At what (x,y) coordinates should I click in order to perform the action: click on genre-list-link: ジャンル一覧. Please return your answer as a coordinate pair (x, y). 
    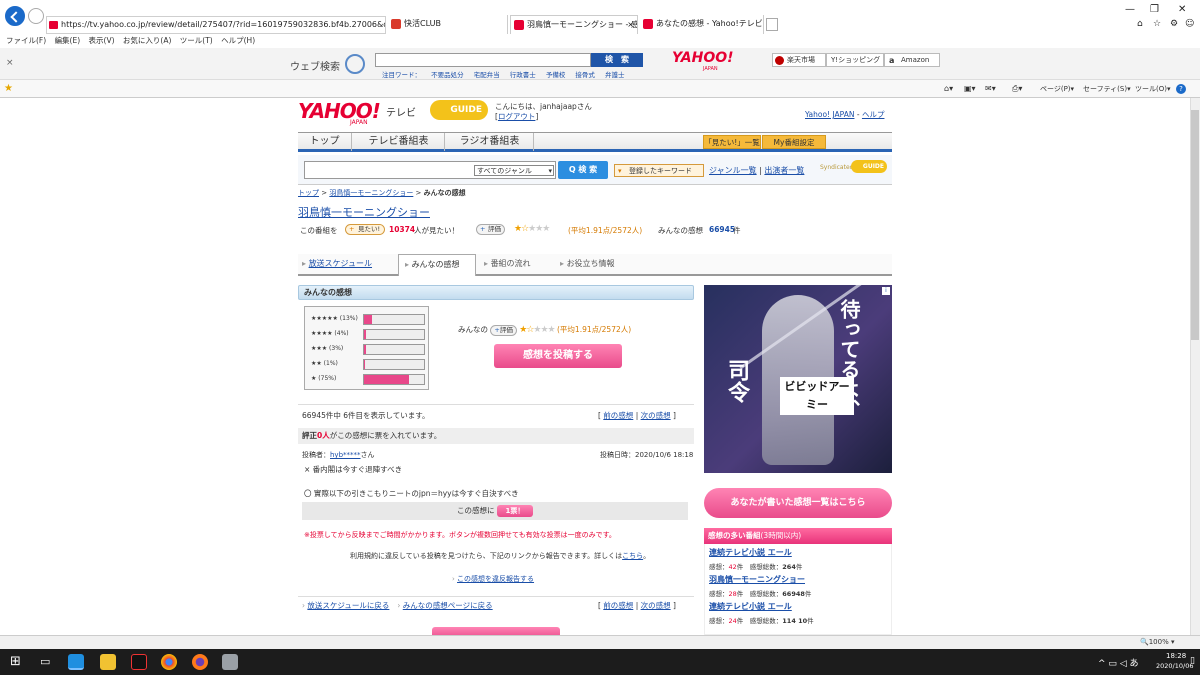
    Looking at the image, I should click on (733, 170).